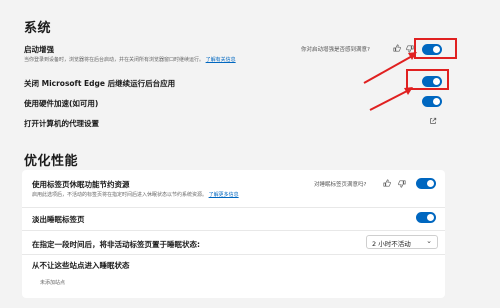 This screenshot has height=308, width=500. Describe the element at coordinates (116, 244) in the screenshot. I see `sleep-after-label: 在指定一段时间后，将非活动标签页置于睡眠状态:` at that location.